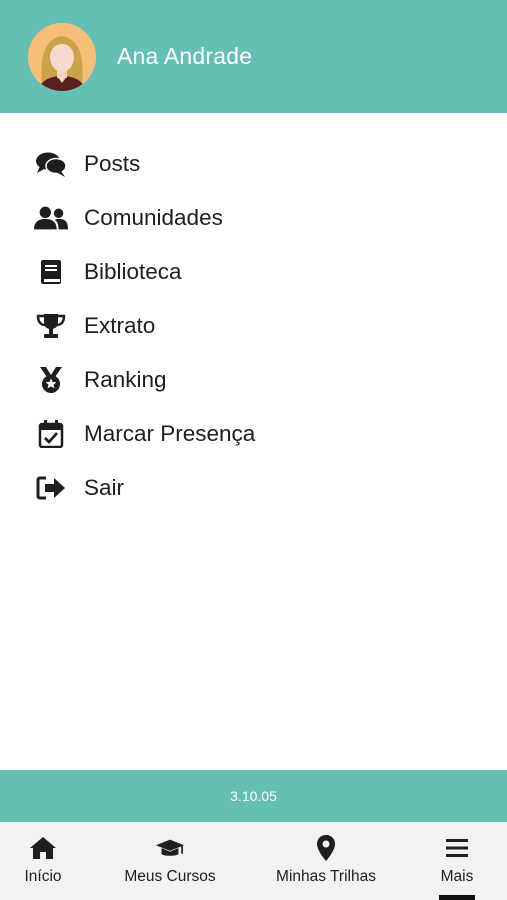  I want to click on active-tab-indicator, so click(457, 897).